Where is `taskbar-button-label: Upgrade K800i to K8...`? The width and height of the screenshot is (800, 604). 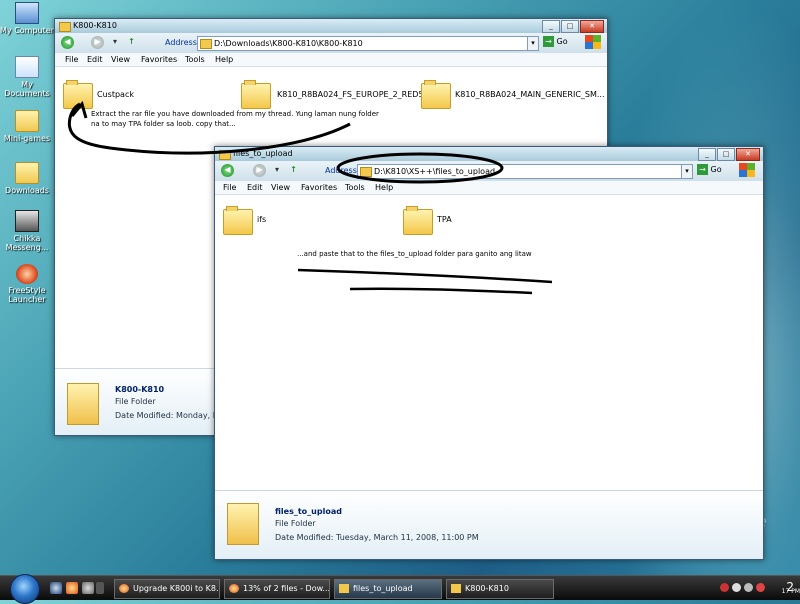 taskbar-button-label: Upgrade K800i to K8... is located at coordinates (176, 588).